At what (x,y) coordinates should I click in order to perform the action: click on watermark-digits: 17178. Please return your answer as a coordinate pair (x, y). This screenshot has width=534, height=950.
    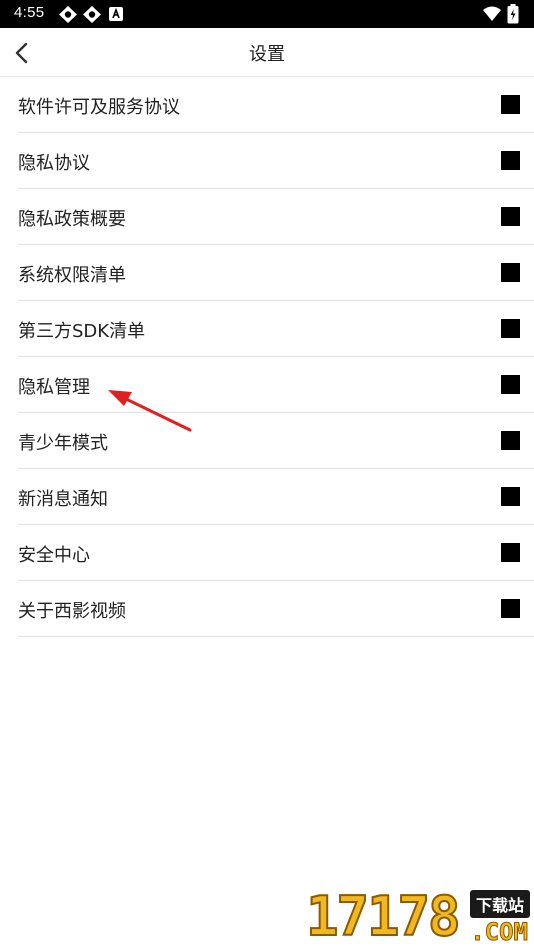
    Looking at the image, I should click on (383, 916).